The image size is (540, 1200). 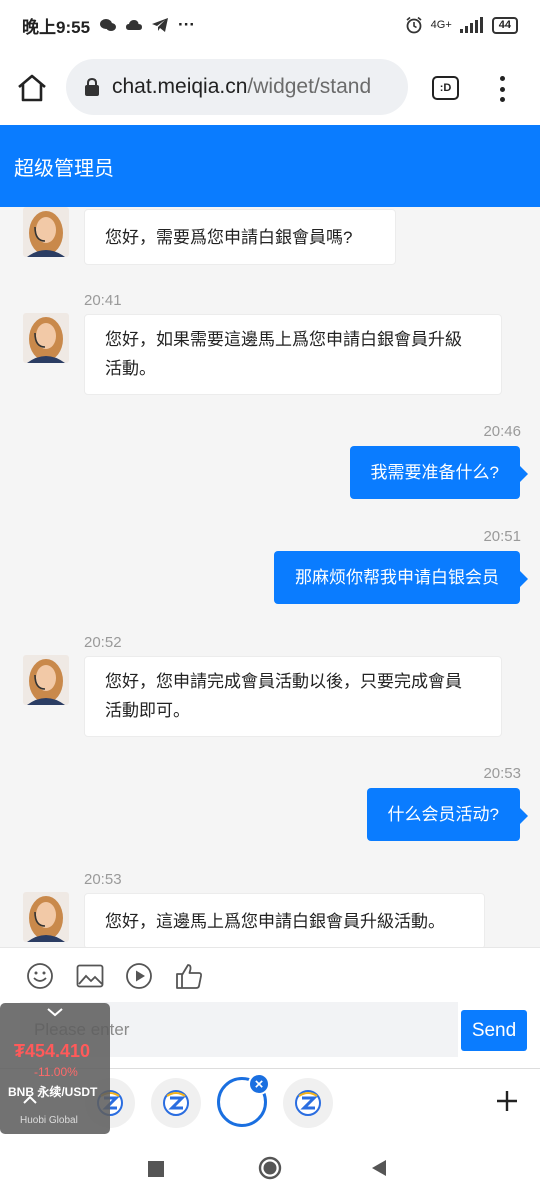 I want to click on message-text: 我需要准备什么?, so click(x=434, y=472).